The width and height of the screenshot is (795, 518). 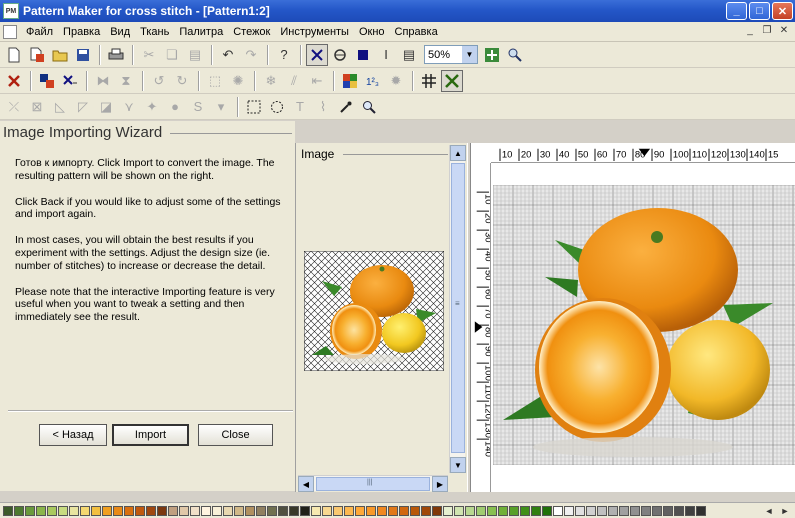 I want to click on eyedropper-icon, so click(x=346, y=107).